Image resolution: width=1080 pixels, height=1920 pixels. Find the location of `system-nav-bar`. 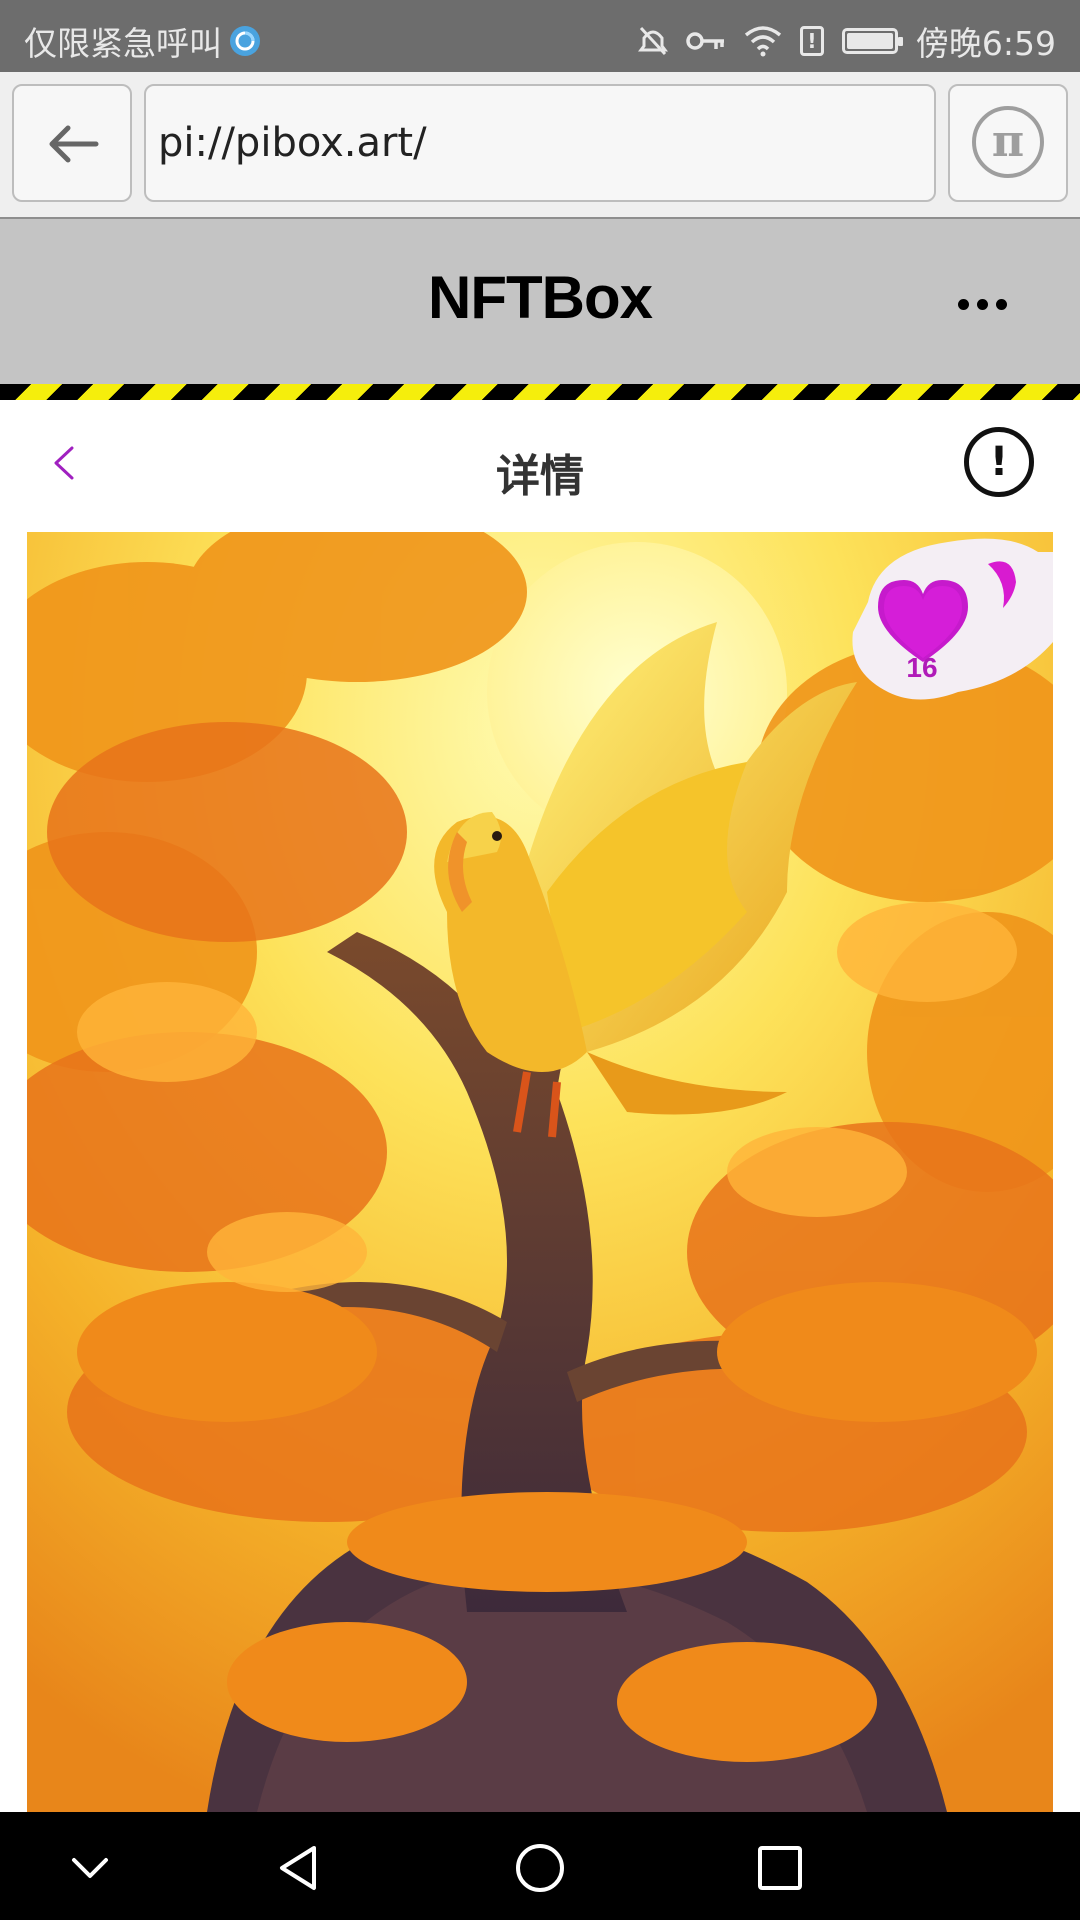

system-nav-bar is located at coordinates (540, 1866).